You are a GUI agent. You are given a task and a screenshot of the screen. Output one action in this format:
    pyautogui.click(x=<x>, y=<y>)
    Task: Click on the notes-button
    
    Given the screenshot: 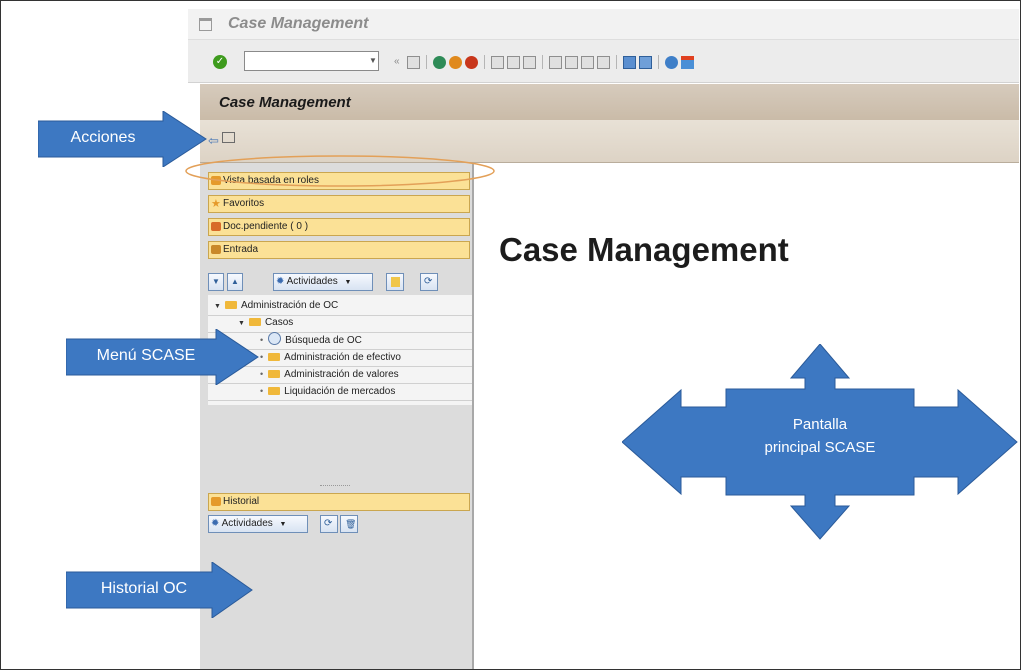 What is the action you would take?
    pyautogui.click(x=395, y=282)
    